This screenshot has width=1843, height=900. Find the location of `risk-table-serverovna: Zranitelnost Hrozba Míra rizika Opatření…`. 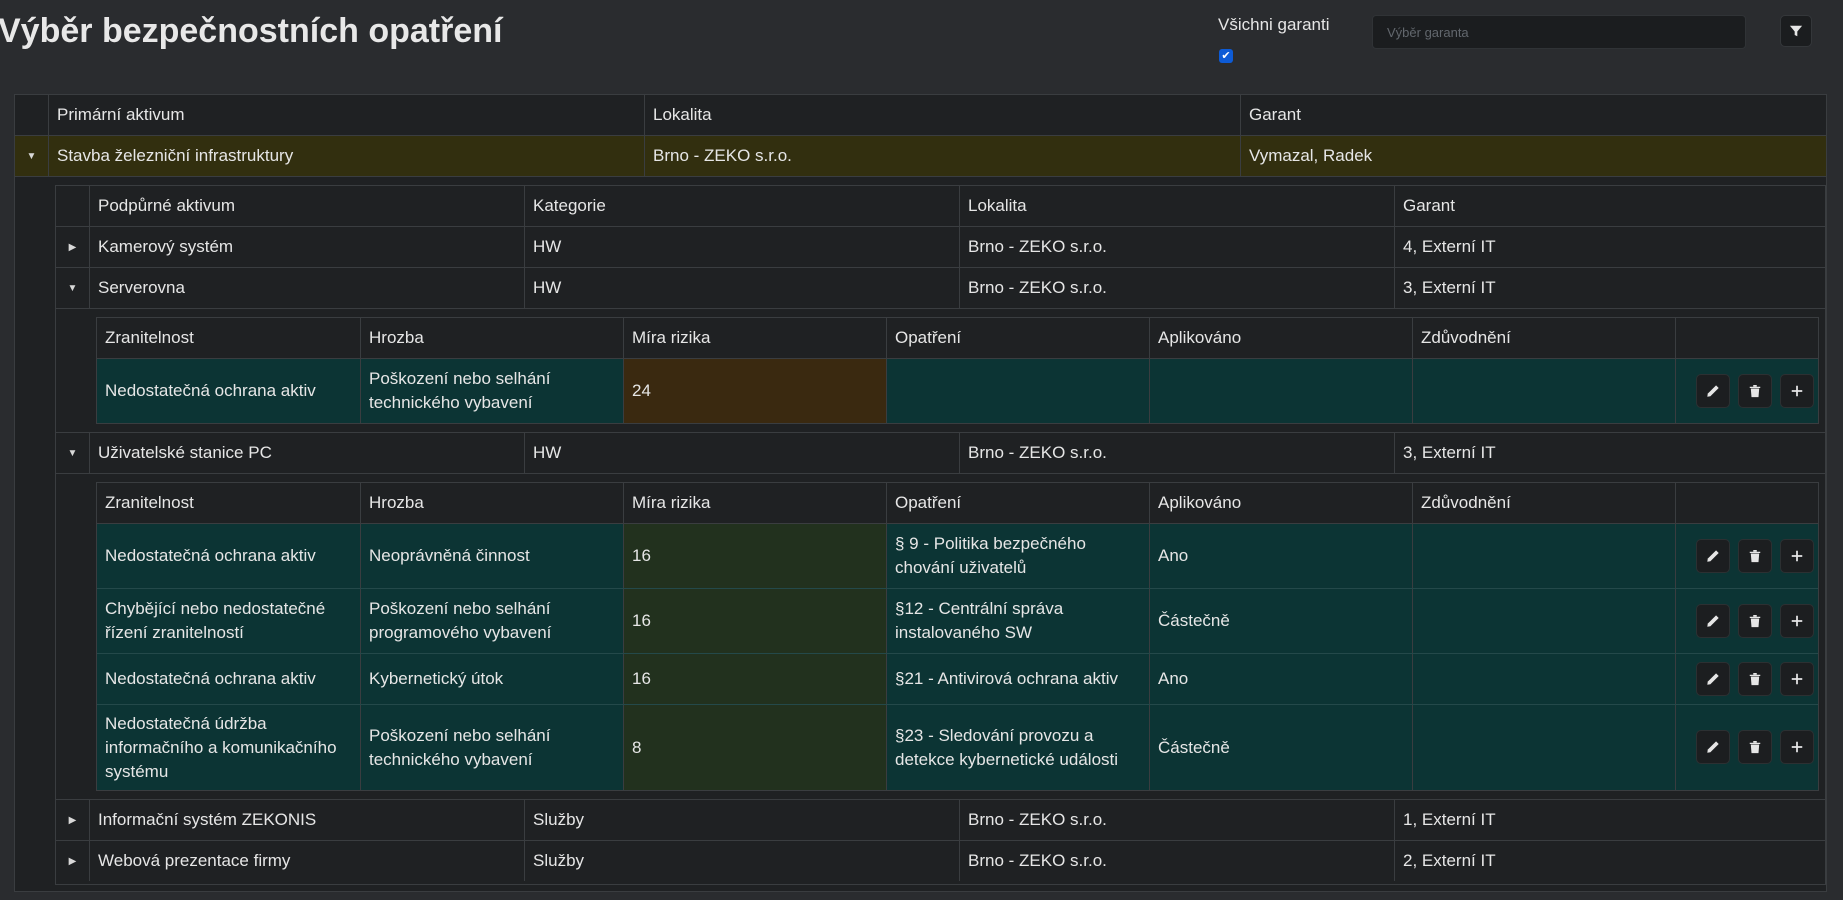

risk-table-serverovna: Zranitelnost Hrozba Míra rizika Opatření… is located at coordinates (957, 370).